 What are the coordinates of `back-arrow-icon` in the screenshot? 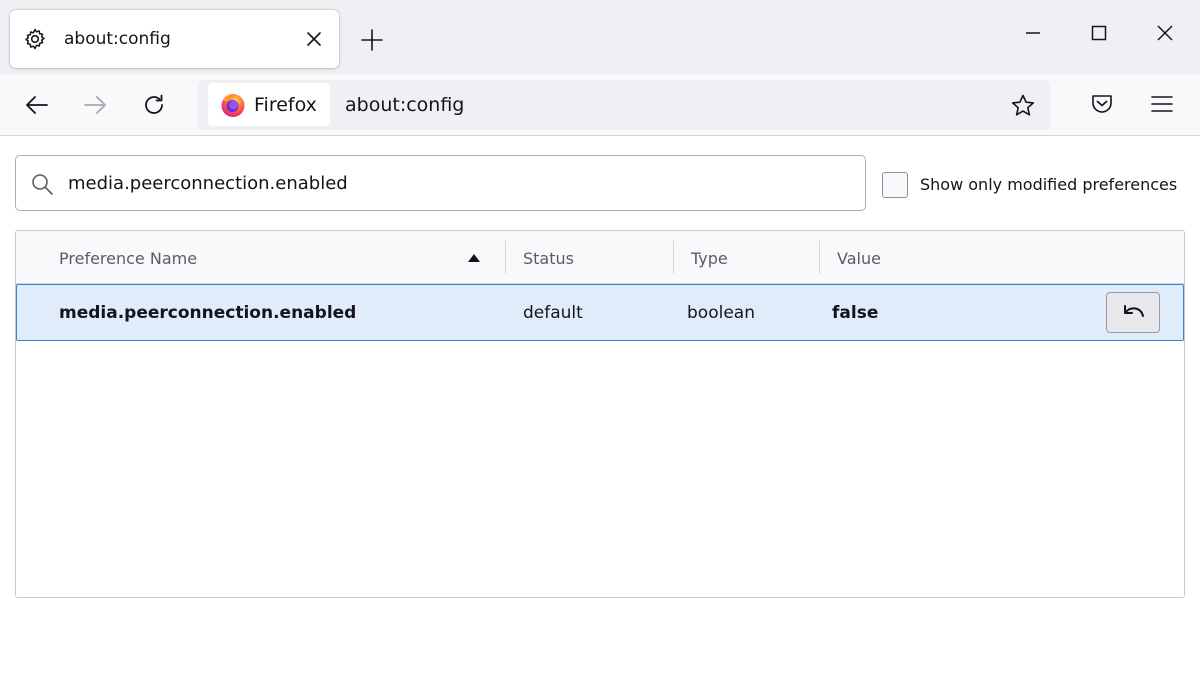 It's located at (37, 105).